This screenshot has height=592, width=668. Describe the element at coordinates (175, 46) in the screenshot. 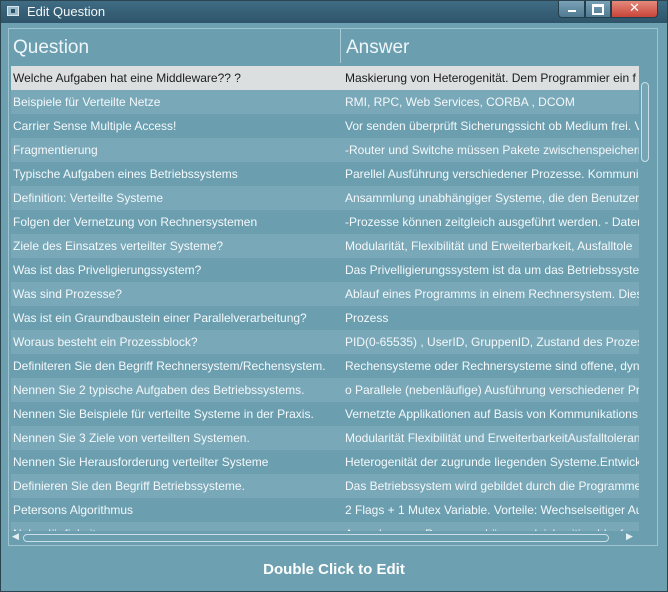

I see `column-header-question: Question` at that location.